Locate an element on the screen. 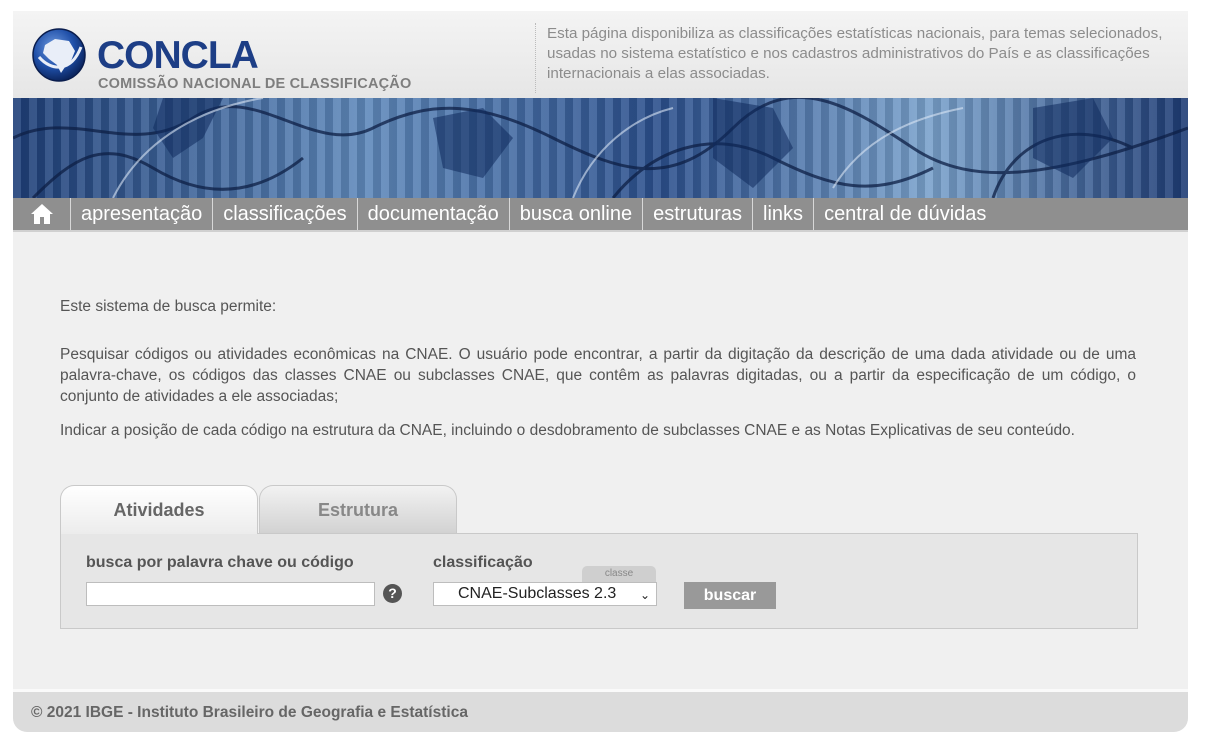 The height and width of the screenshot is (740, 1210). nav-item-documentacao: documentação is located at coordinates (434, 214).